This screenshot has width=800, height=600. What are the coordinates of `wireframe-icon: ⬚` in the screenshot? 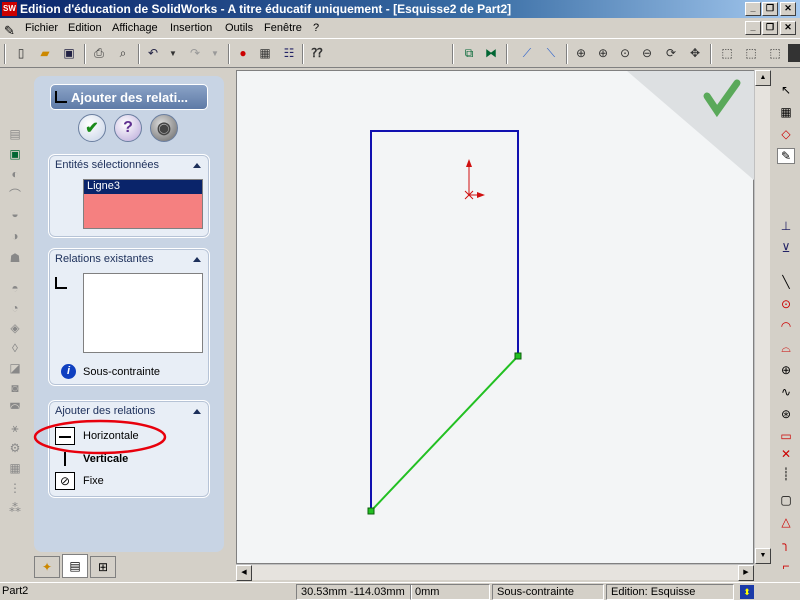 It's located at (751, 53).